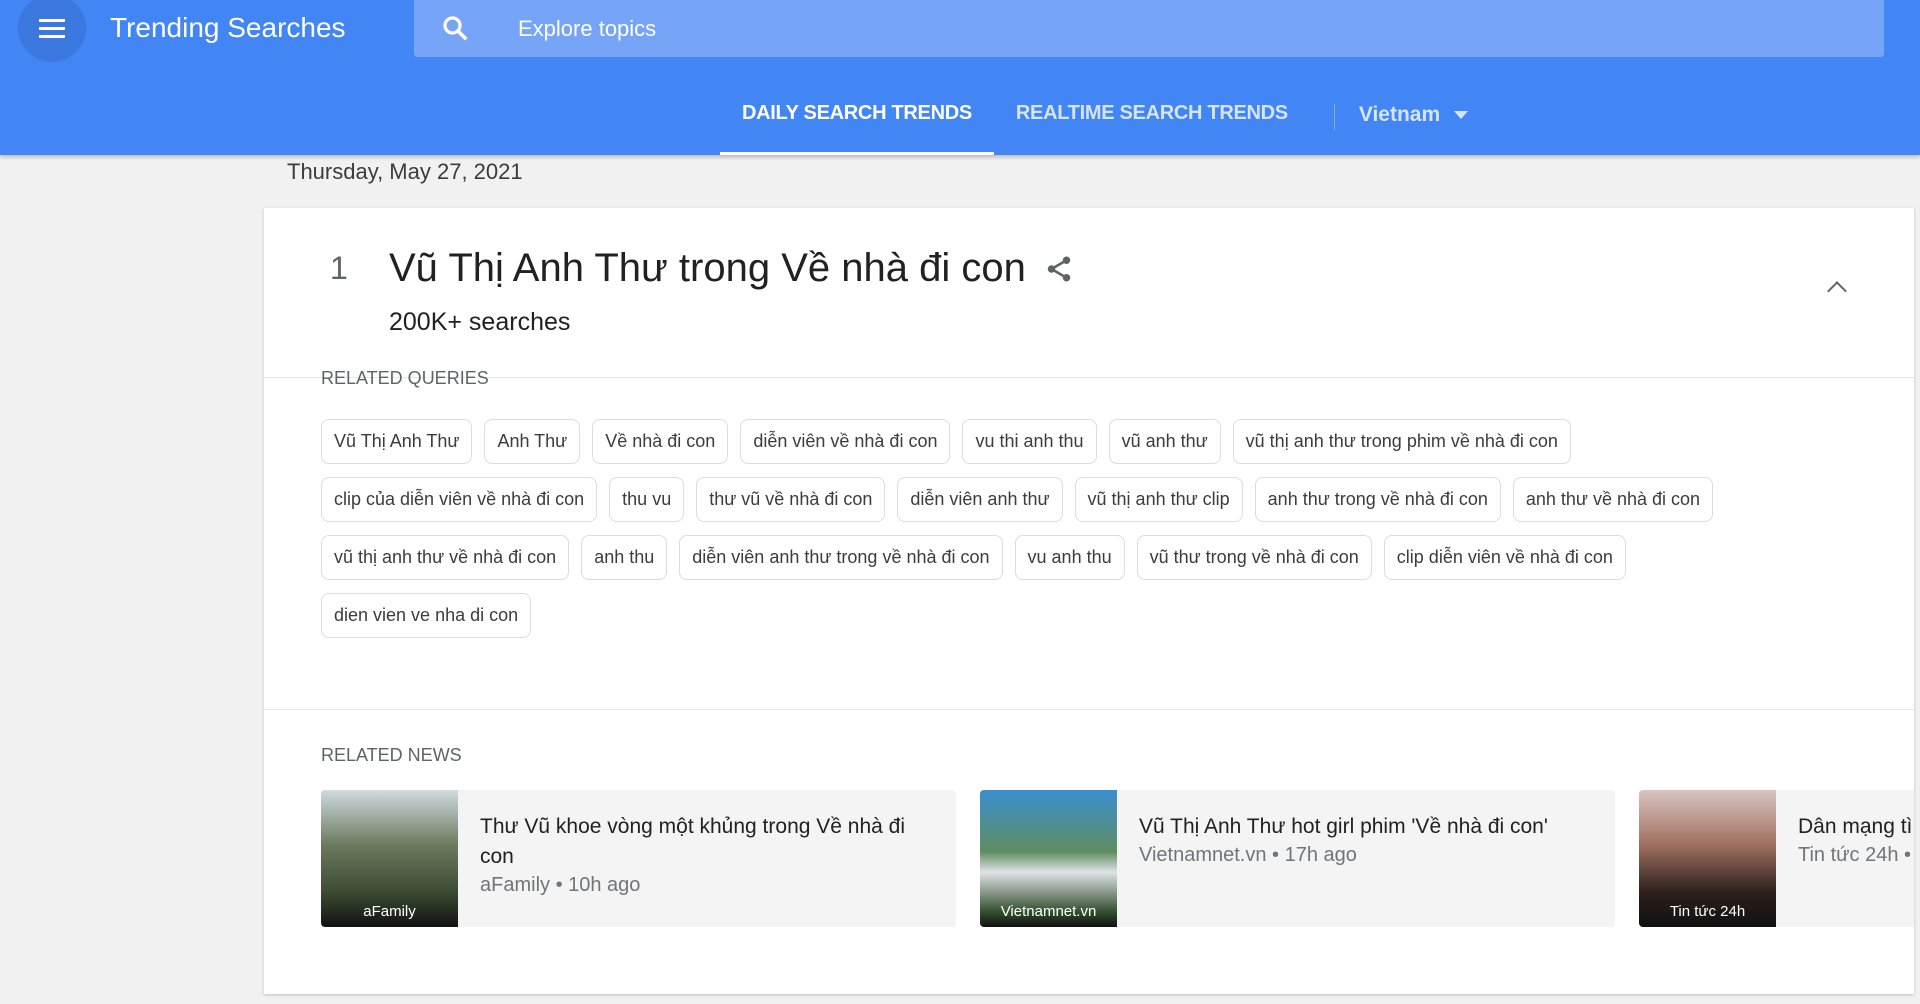 Image resolution: width=1920 pixels, height=1004 pixels. What do you see at coordinates (1158, 499) in the screenshot?
I see `related-query-chip: vũ thị anh thư clip` at bounding box center [1158, 499].